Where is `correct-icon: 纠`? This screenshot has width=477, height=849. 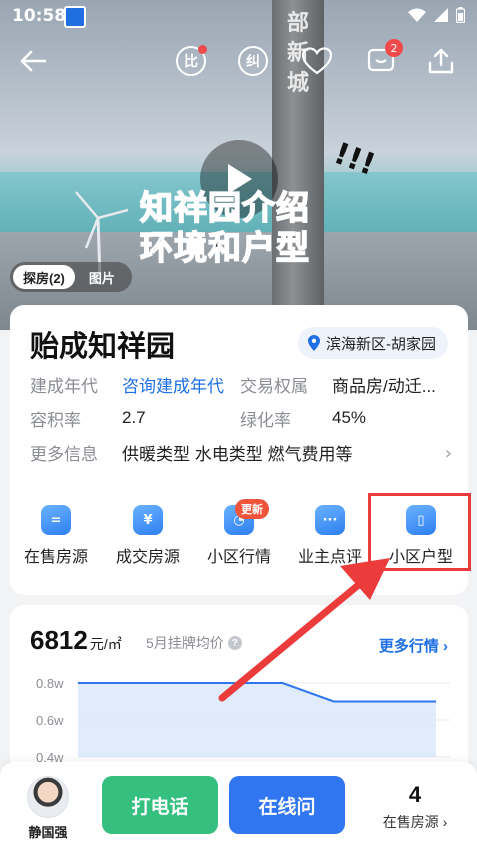
correct-icon: 纠 is located at coordinates (253, 61).